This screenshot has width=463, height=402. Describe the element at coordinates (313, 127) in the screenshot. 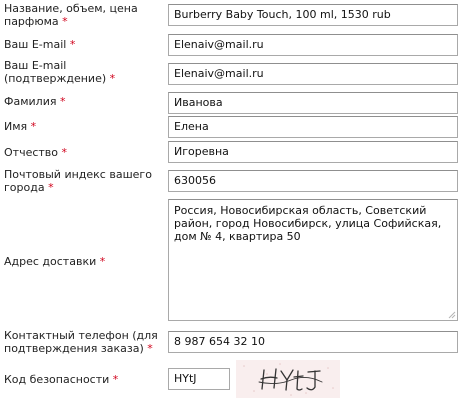

I see `name-input: Елена` at that location.